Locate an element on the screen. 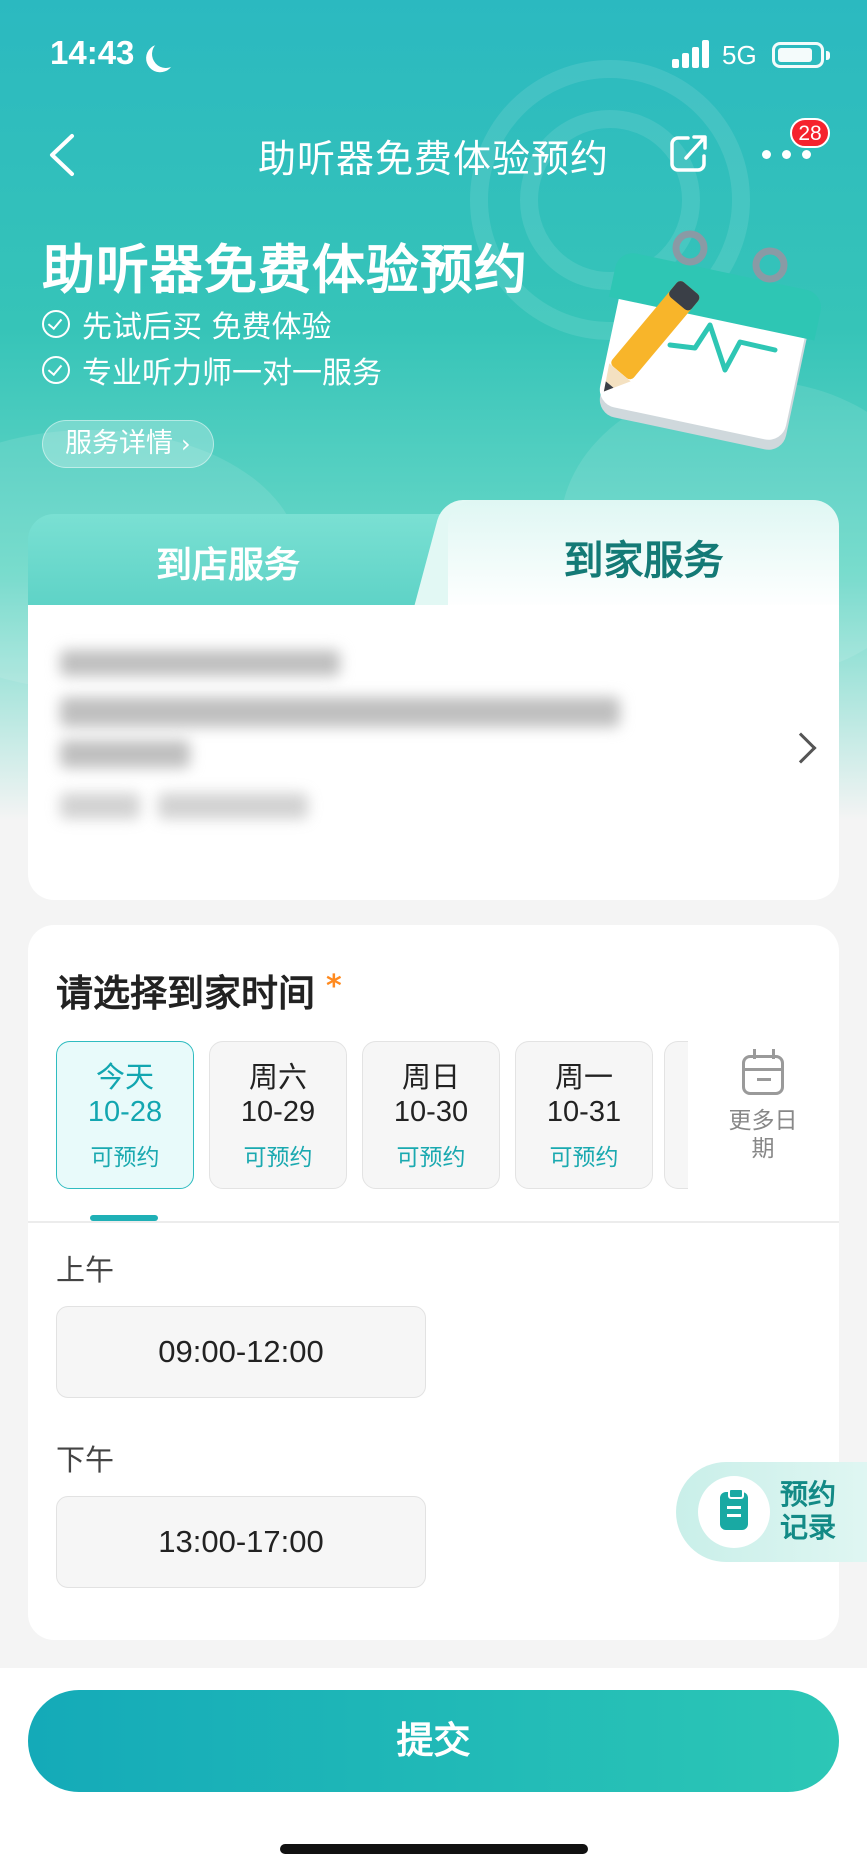 The width and height of the screenshot is (867, 1876). chevron-right-icon is located at coordinates (801, 748).